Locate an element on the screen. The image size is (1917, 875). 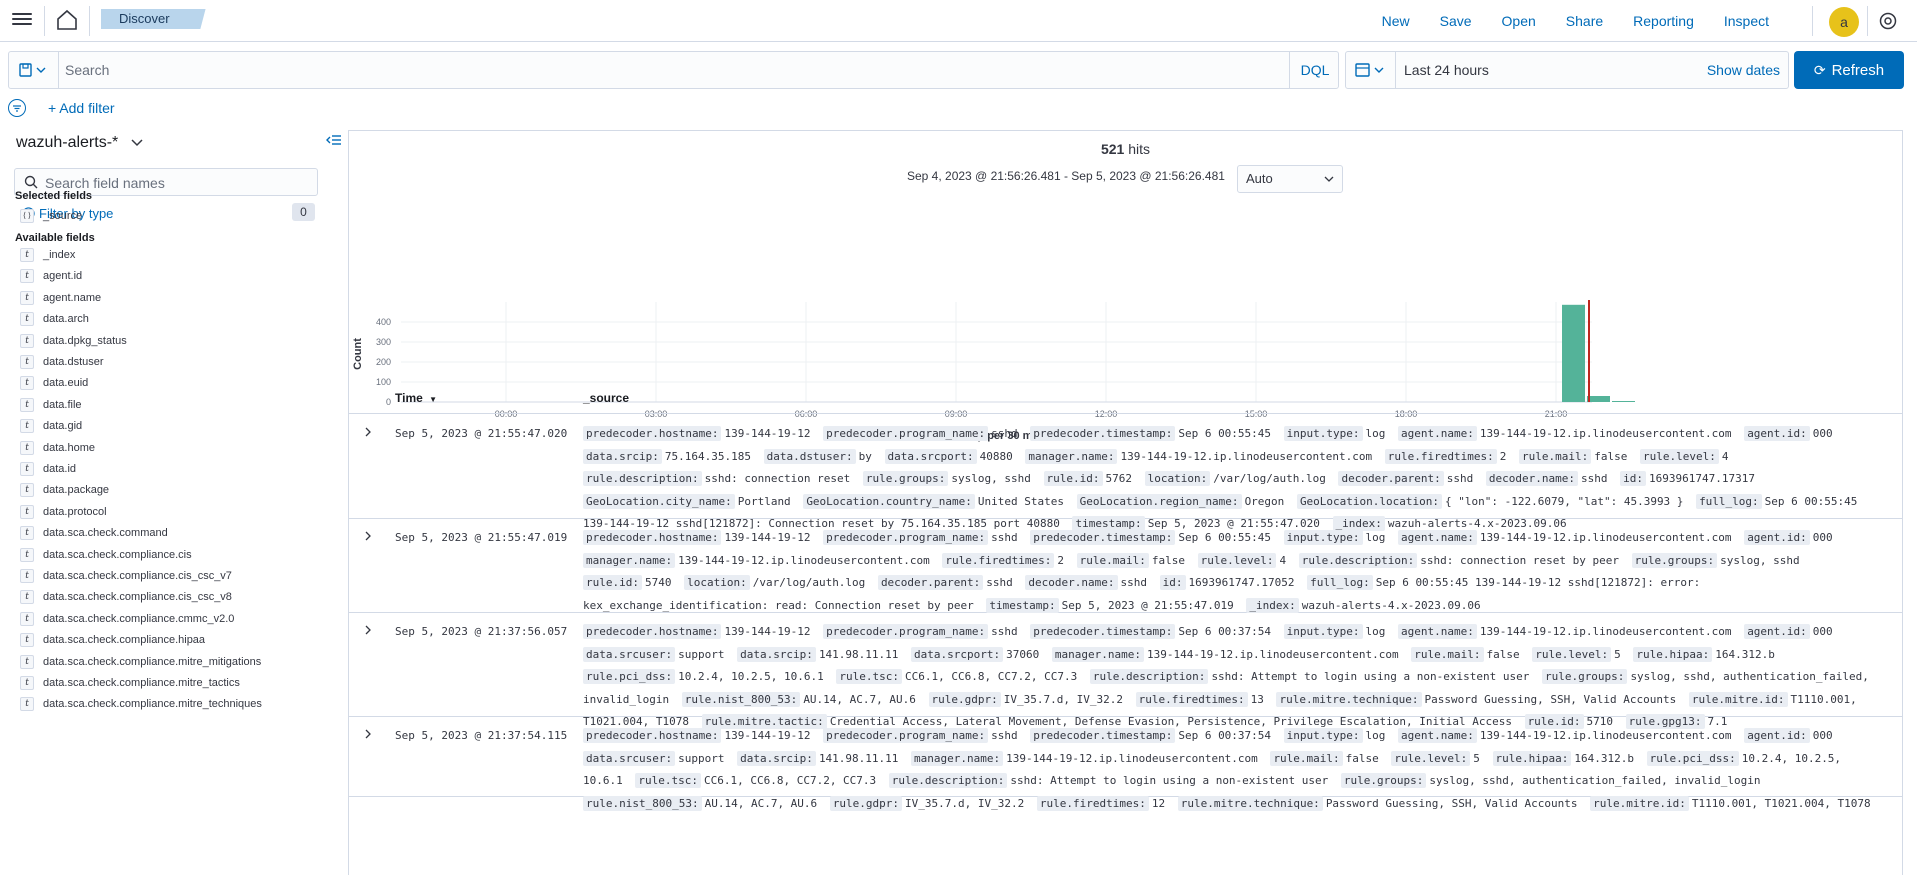
field-item: t data.dstuser is located at coordinates (62, 362).